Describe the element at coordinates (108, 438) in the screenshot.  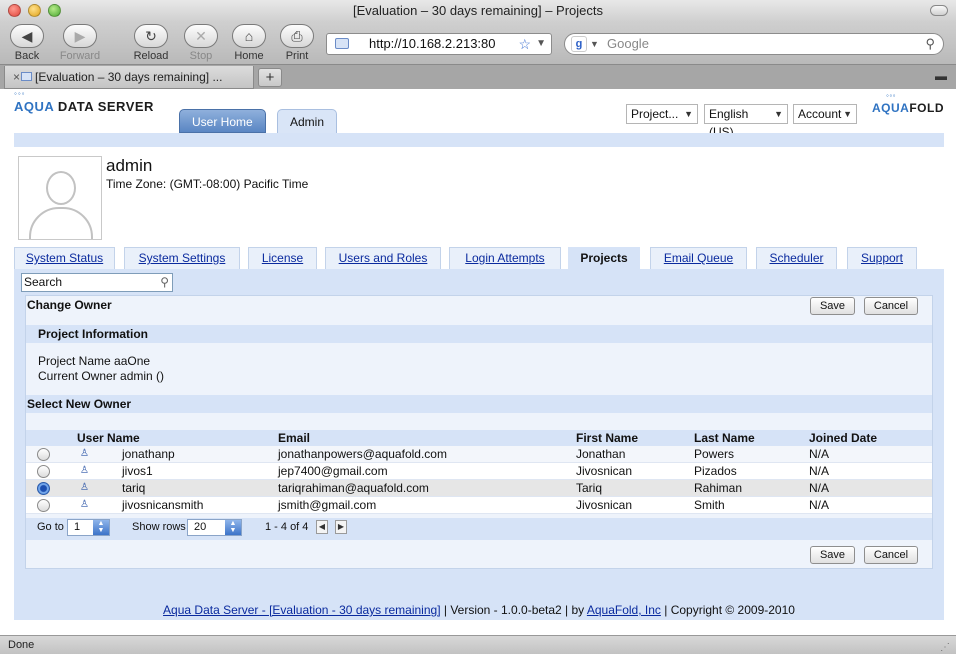
I see `column-user-name: User Name` at that location.